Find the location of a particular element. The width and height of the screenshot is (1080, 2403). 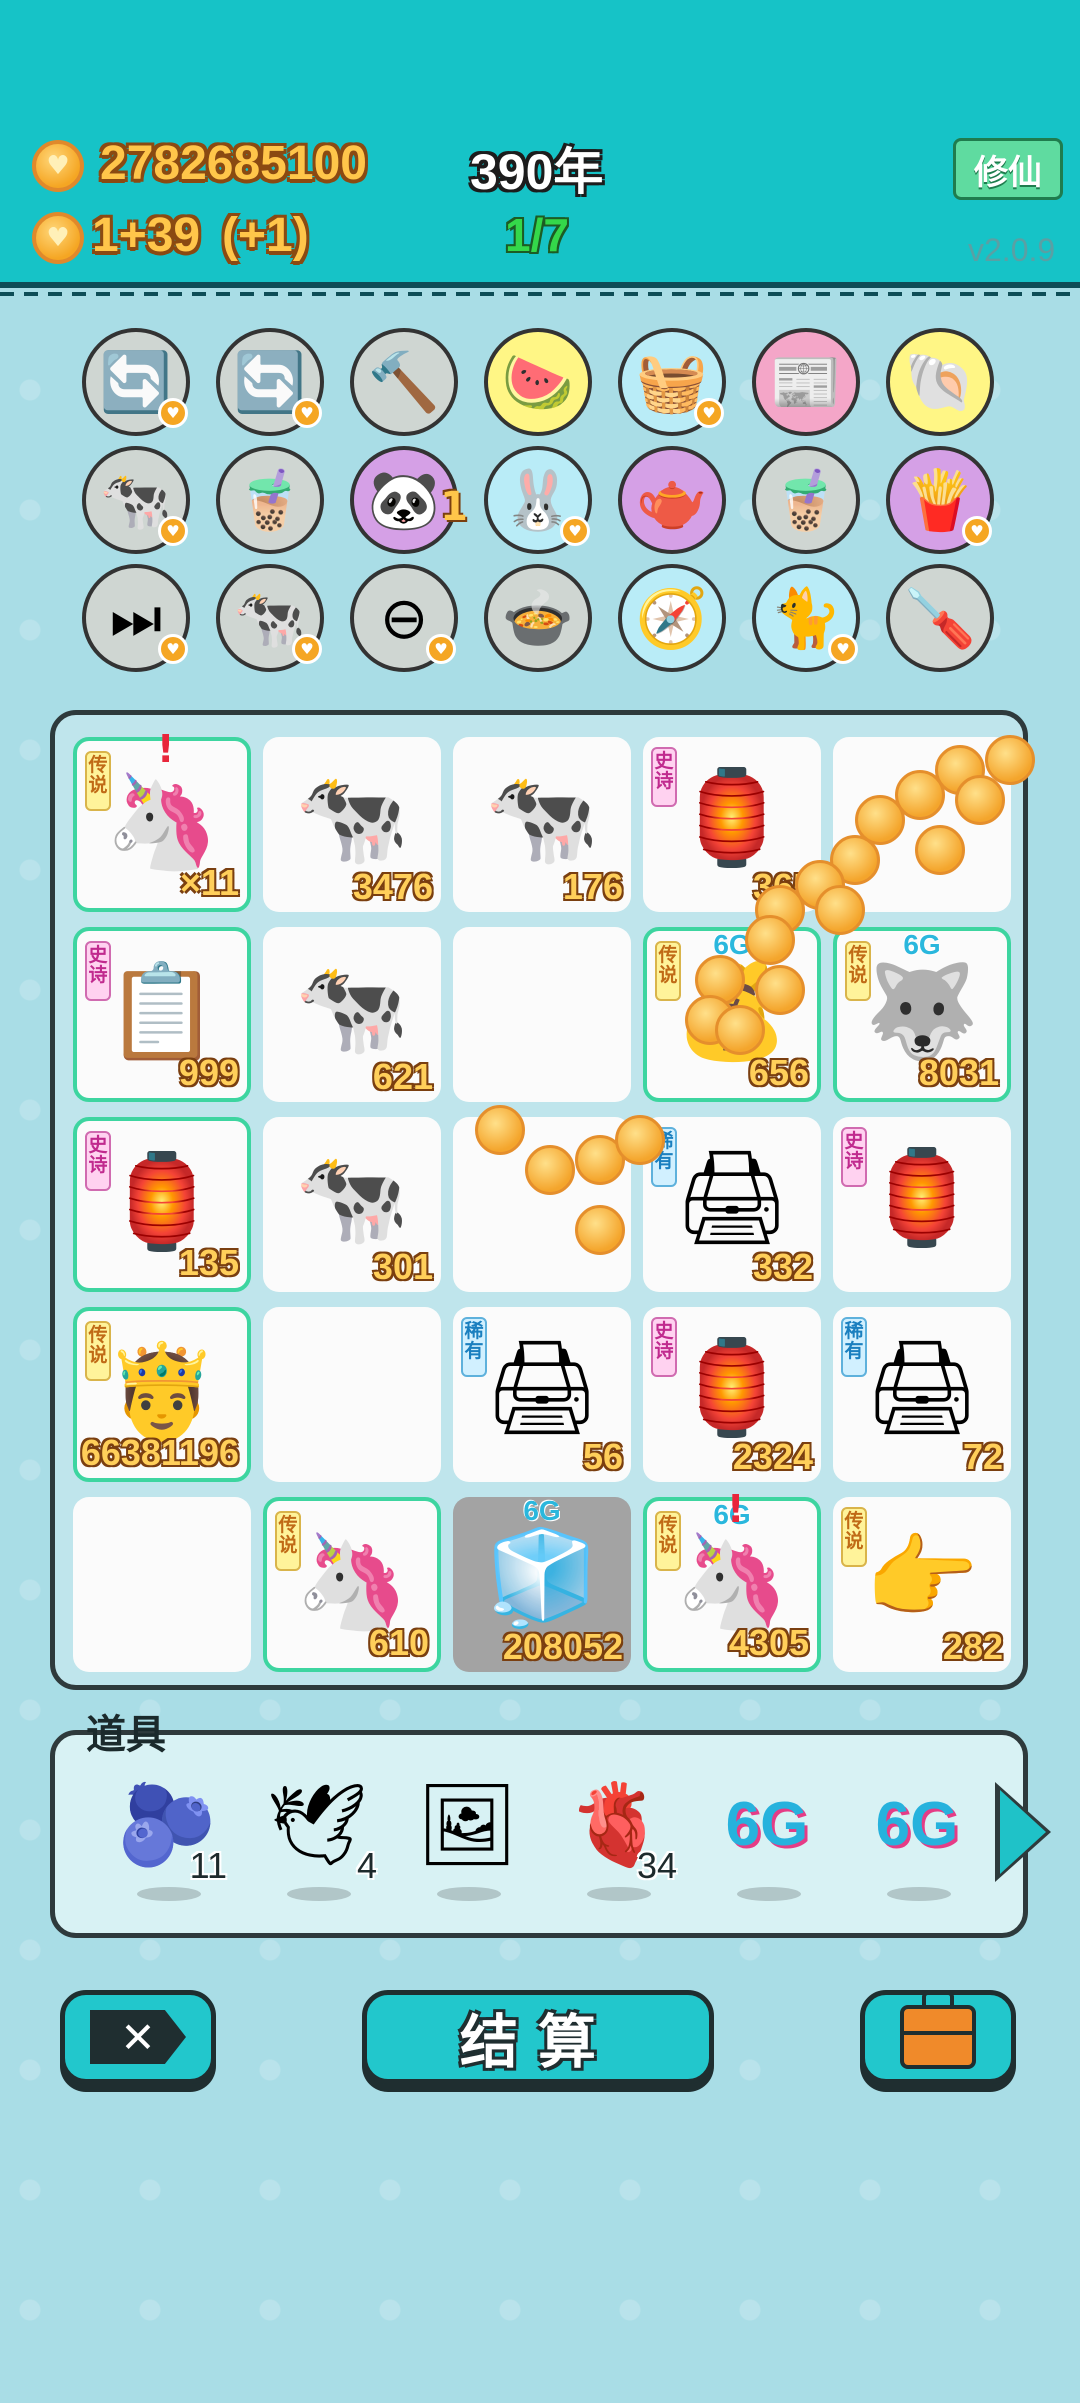

panda-icon: 🐼 is located at coordinates (404, 499).